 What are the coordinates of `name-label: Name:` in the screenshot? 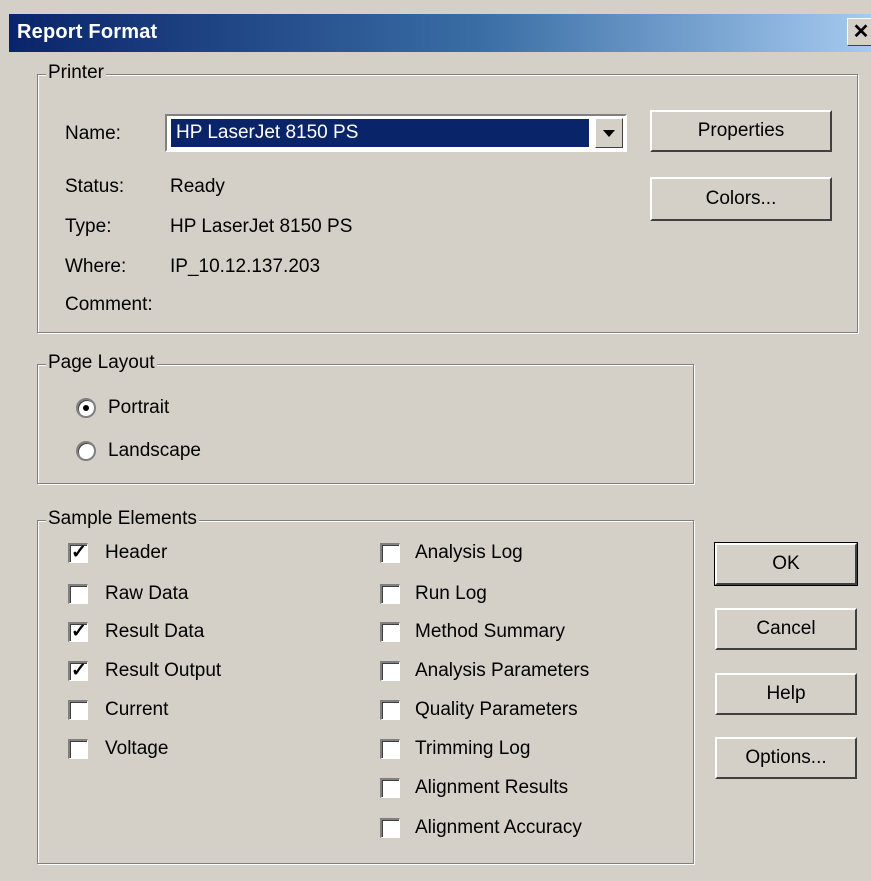 It's located at (93, 133).